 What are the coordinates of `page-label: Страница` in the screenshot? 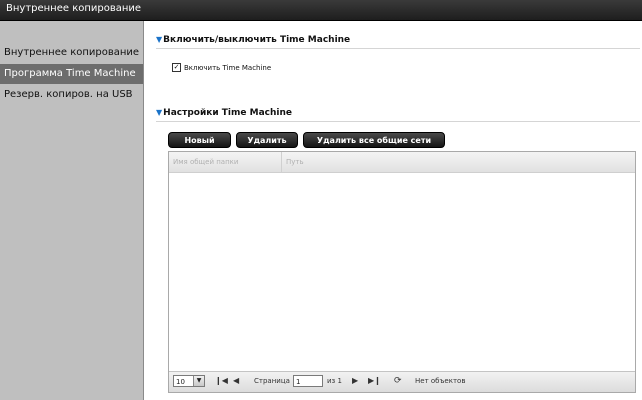 It's located at (272, 381).